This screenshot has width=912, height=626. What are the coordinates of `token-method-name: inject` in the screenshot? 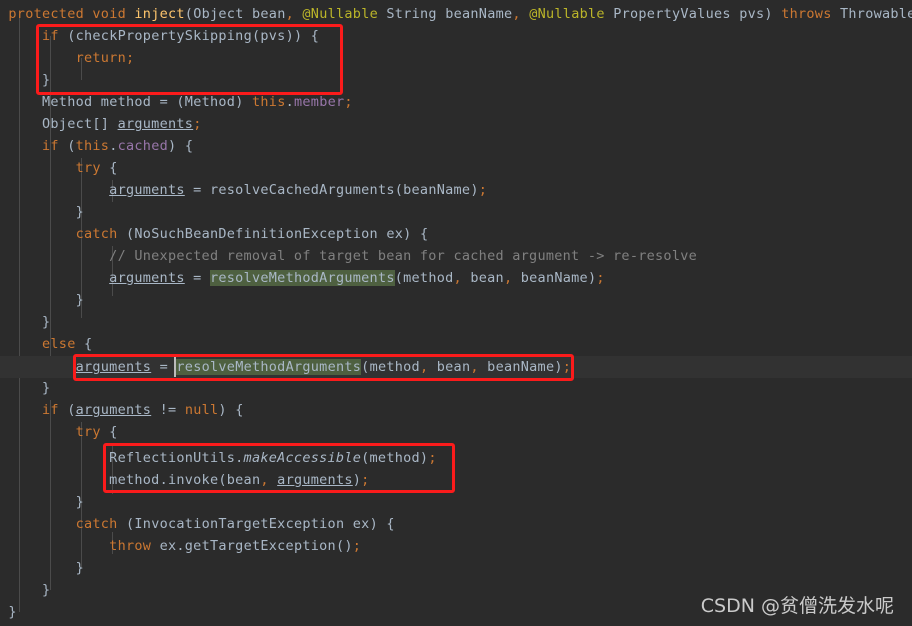 It's located at (159, 14).